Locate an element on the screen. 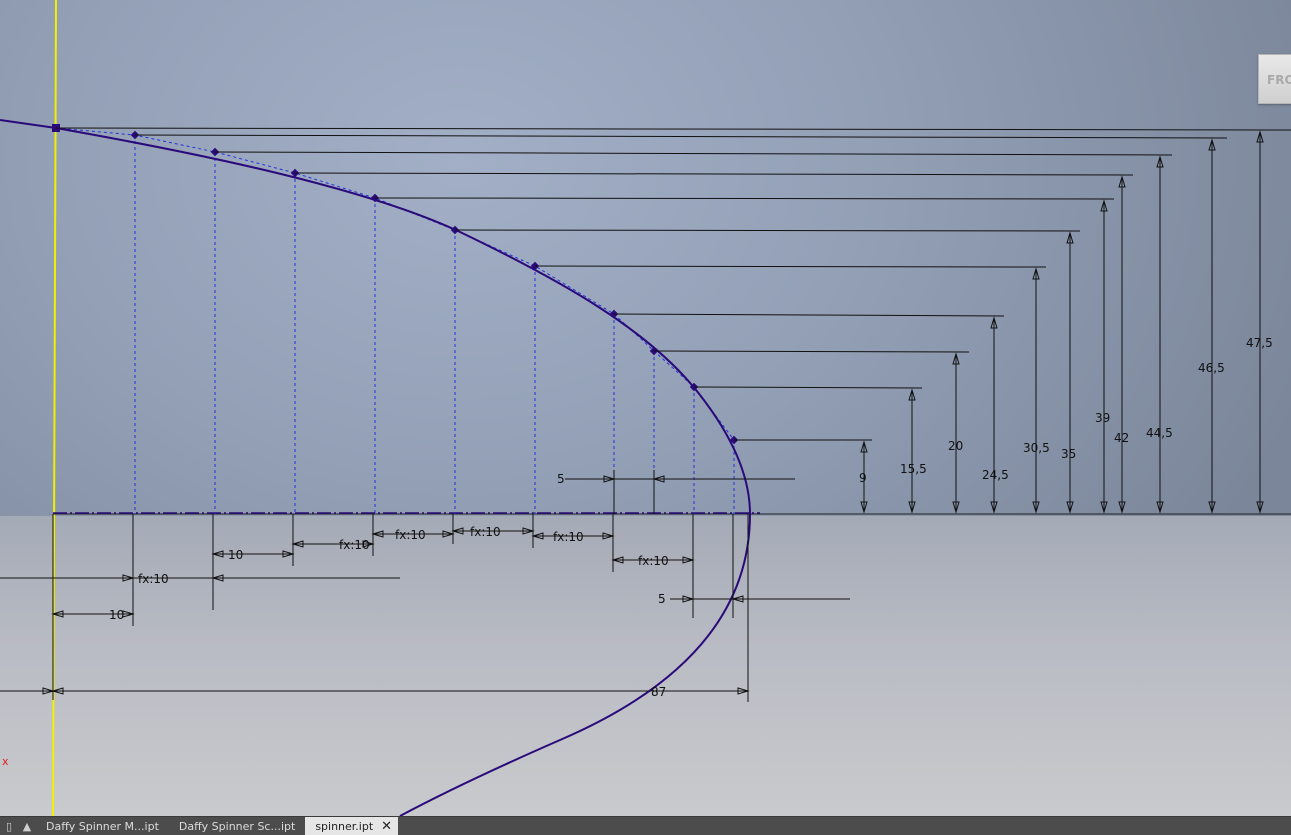 The image size is (1291, 835). document-tab: Daffy Spinner Sc...ipt is located at coordinates (237, 826).